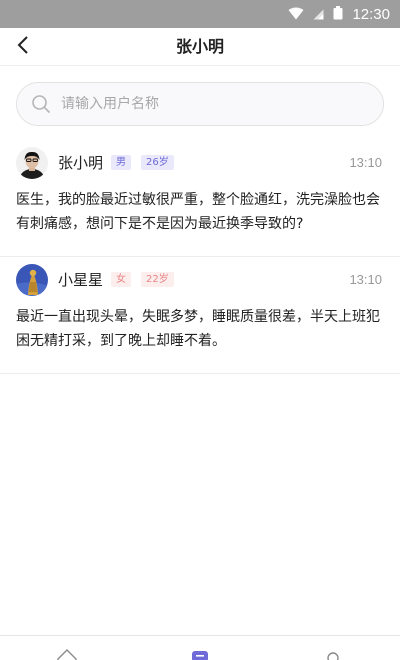 Image resolution: width=400 pixels, height=660 pixels. What do you see at coordinates (211, 104) in the screenshot?
I see `search-input` at bounding box center [211, 104].